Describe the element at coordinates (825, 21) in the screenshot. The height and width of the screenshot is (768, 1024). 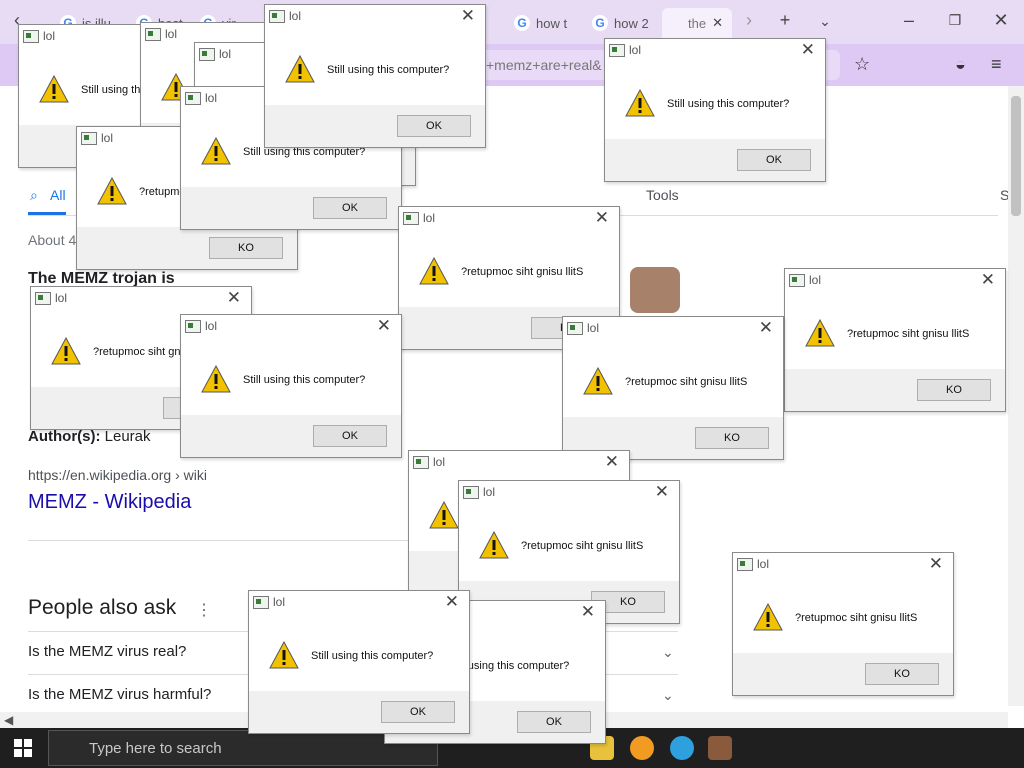
I see `tab-list-chevron-icon: ⌄` at that location.